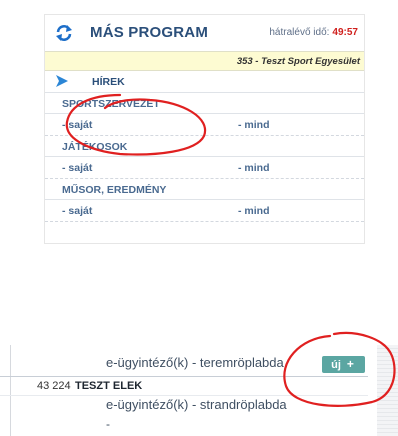 This screenshot has height=436, width=398. I want to click on timer-label: hátralévő idő:, so click(299, 32).